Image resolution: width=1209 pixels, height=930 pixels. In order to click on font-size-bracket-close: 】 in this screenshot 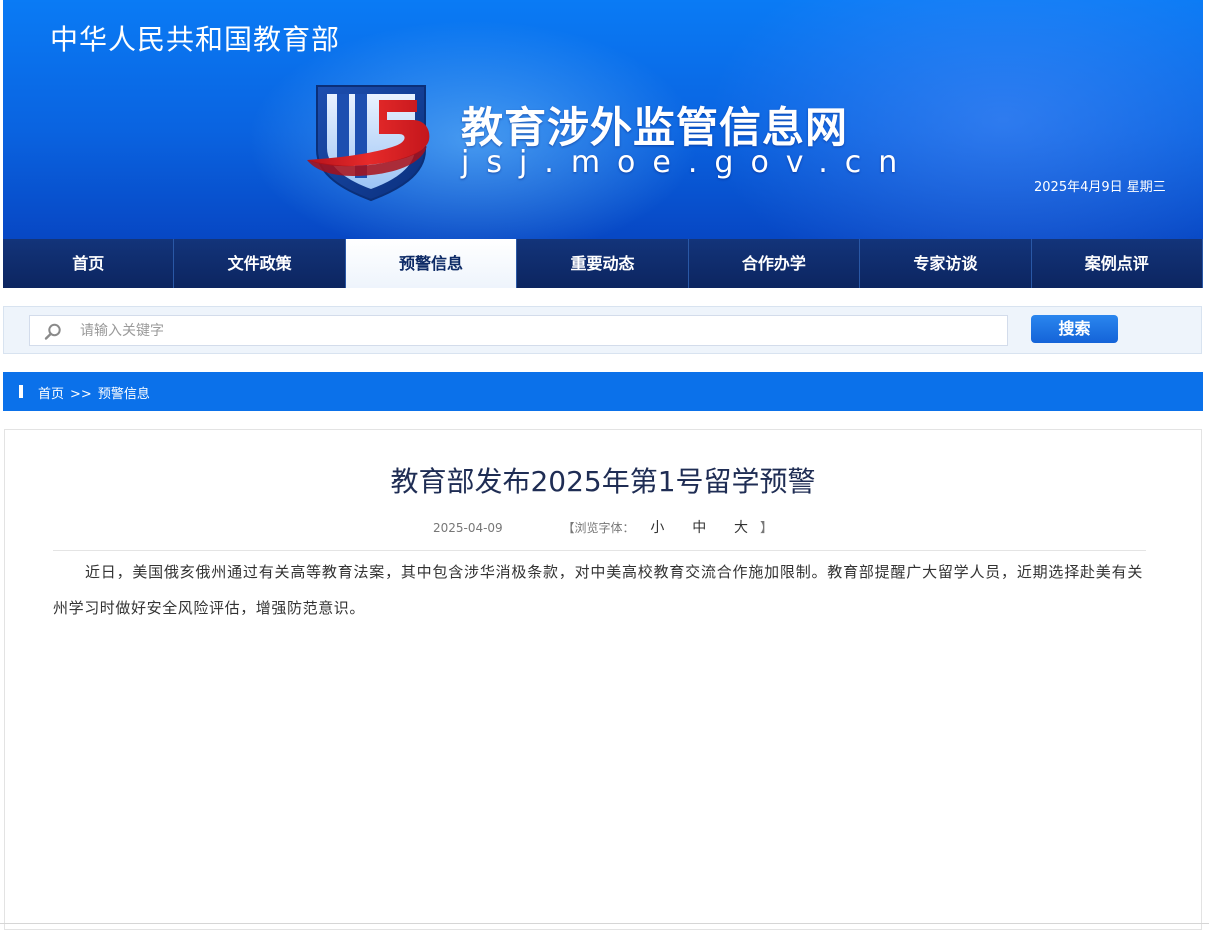, I will do `click(767, 528)`.